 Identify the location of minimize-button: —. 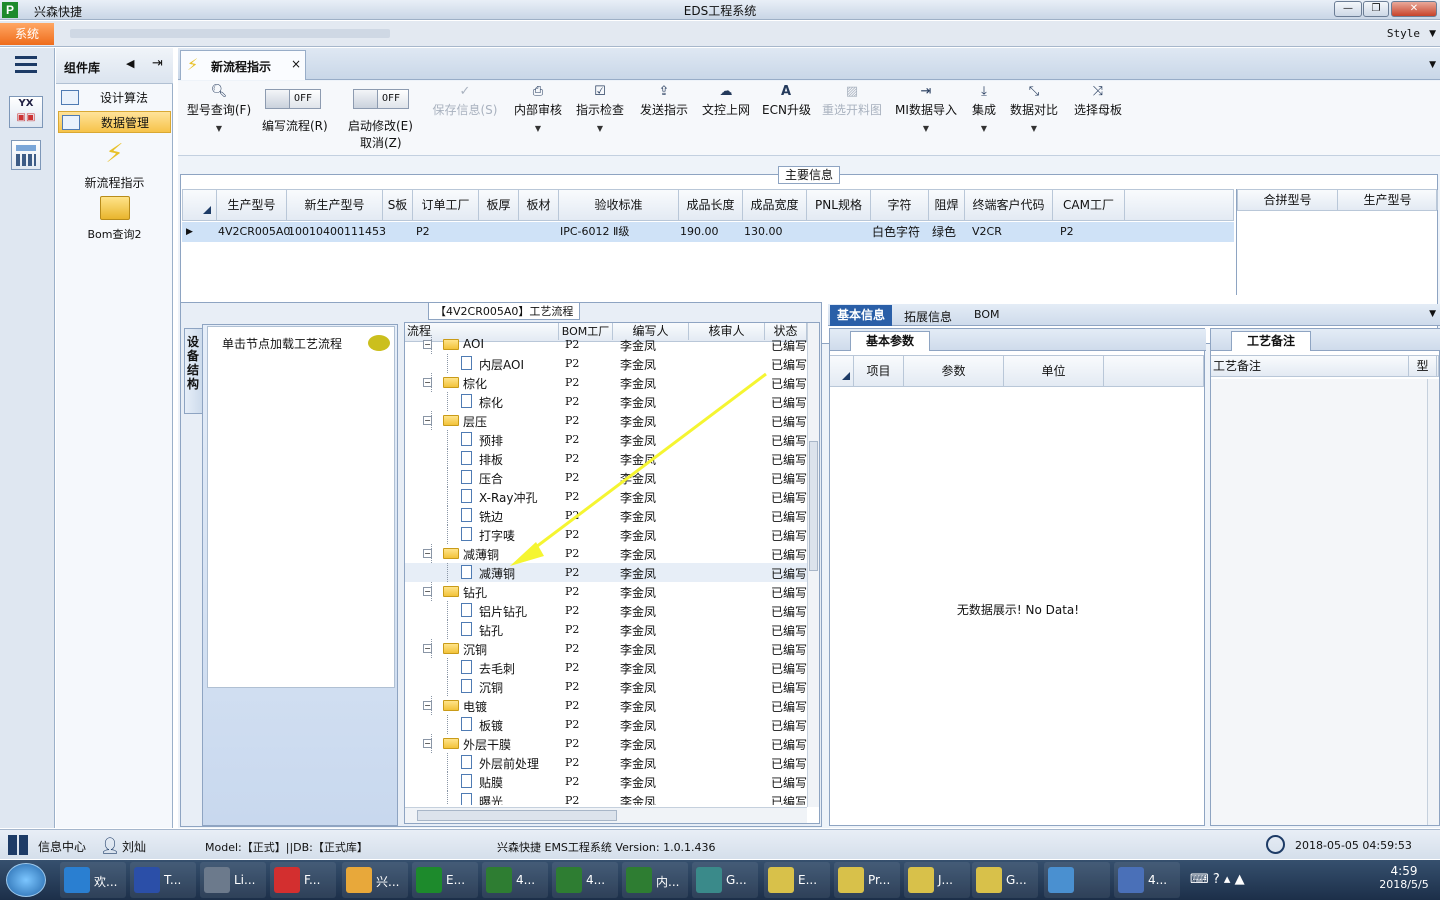
(1348, 9).